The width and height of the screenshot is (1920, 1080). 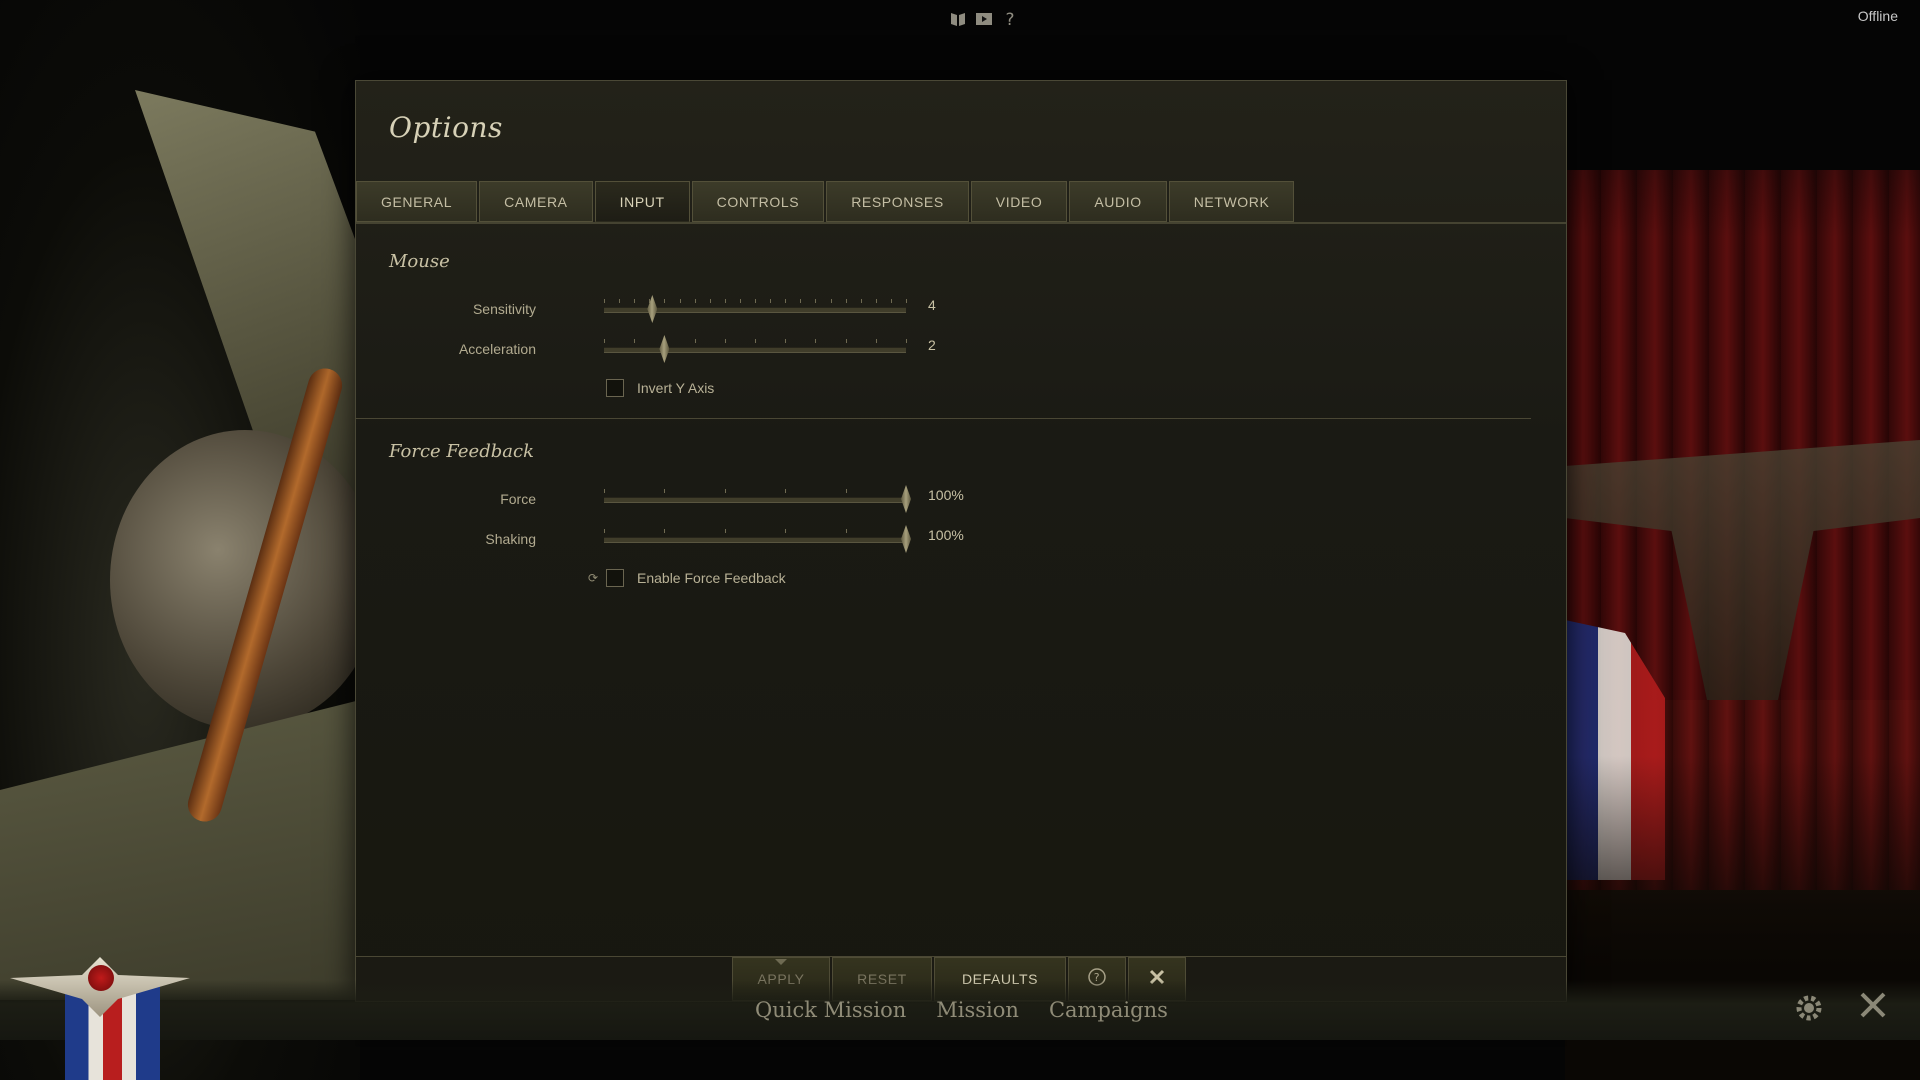 What do you see at coordinates (1231, 202) in the screenshot?
I see `tab-network: NETWORK` at bounding box center [1231, 202].